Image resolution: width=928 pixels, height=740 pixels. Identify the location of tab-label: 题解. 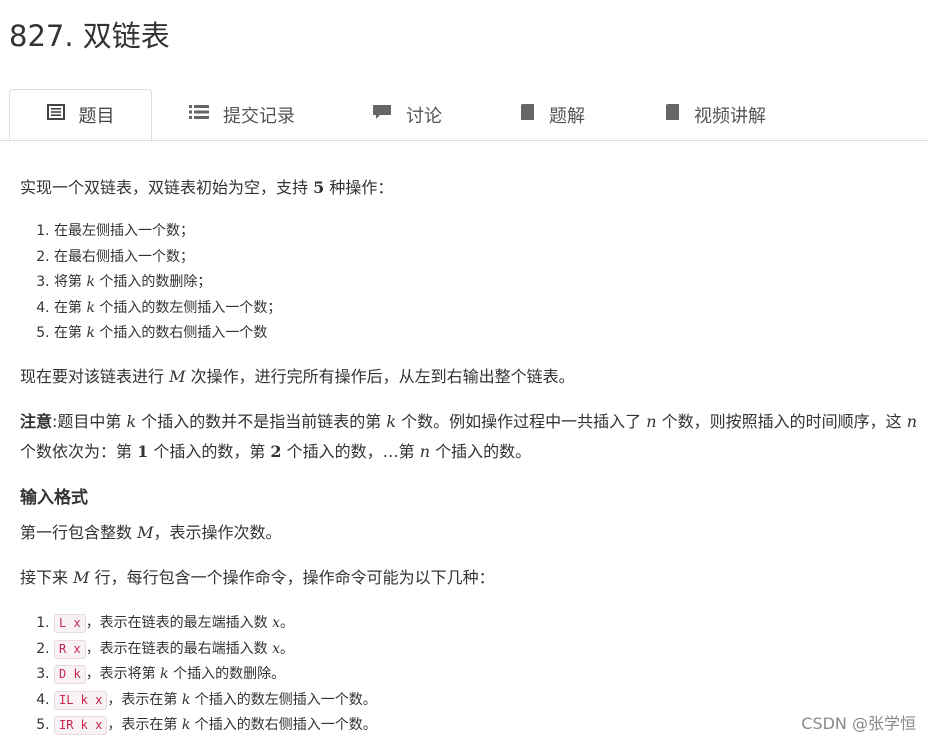
(567, 116).